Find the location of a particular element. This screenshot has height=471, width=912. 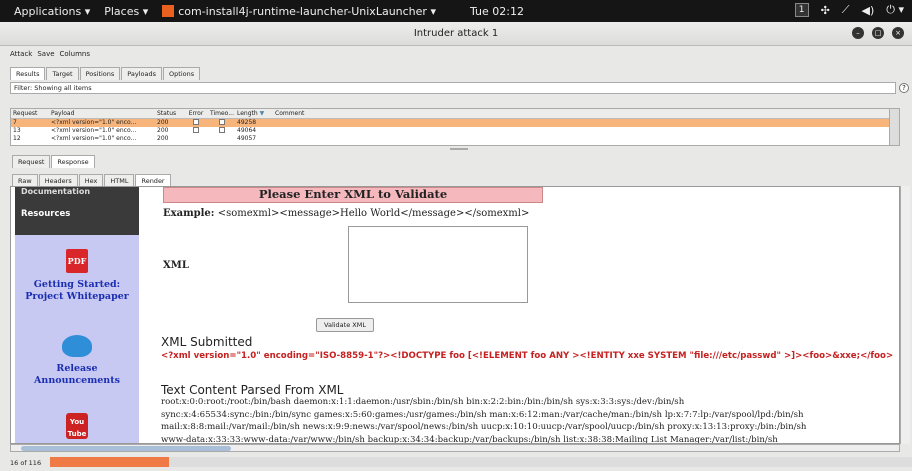

col-comment: Comment is located at coordinates (313, 113).